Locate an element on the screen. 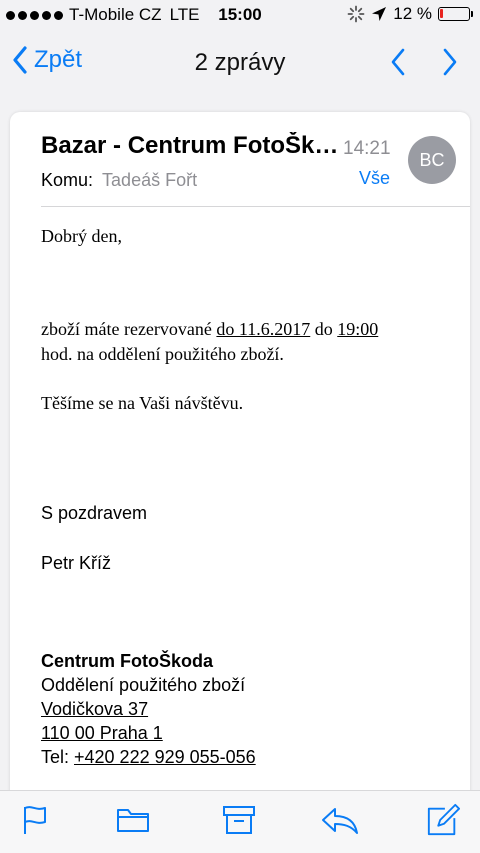 The height and width of the screenshot is (853, 480). battery-level is located at coordinates (441, 13).